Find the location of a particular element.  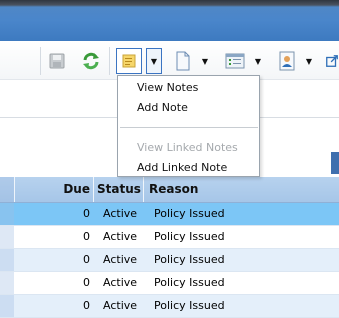

export-icon is located at coordinates (332, 61).